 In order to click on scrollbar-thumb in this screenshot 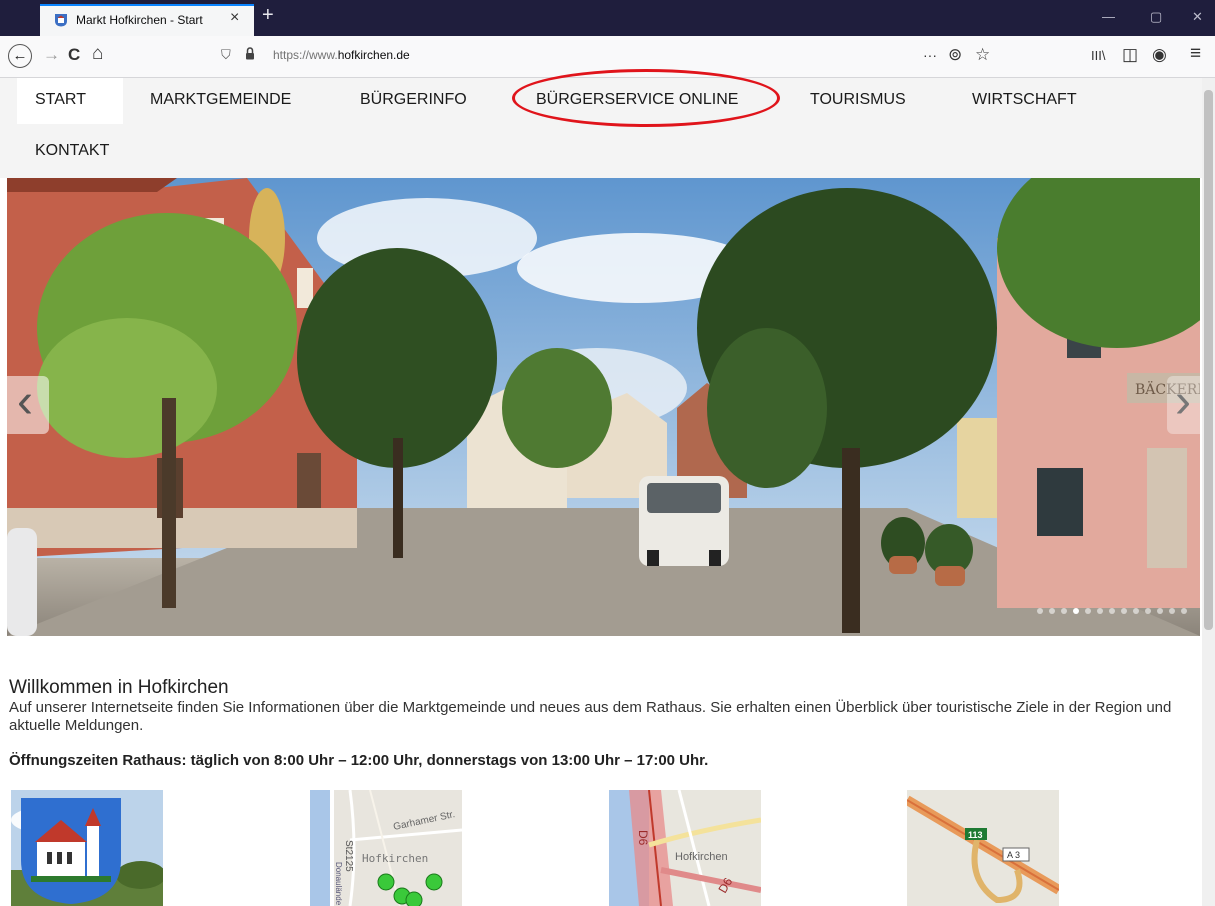, I will do `click(1208, 360)`.